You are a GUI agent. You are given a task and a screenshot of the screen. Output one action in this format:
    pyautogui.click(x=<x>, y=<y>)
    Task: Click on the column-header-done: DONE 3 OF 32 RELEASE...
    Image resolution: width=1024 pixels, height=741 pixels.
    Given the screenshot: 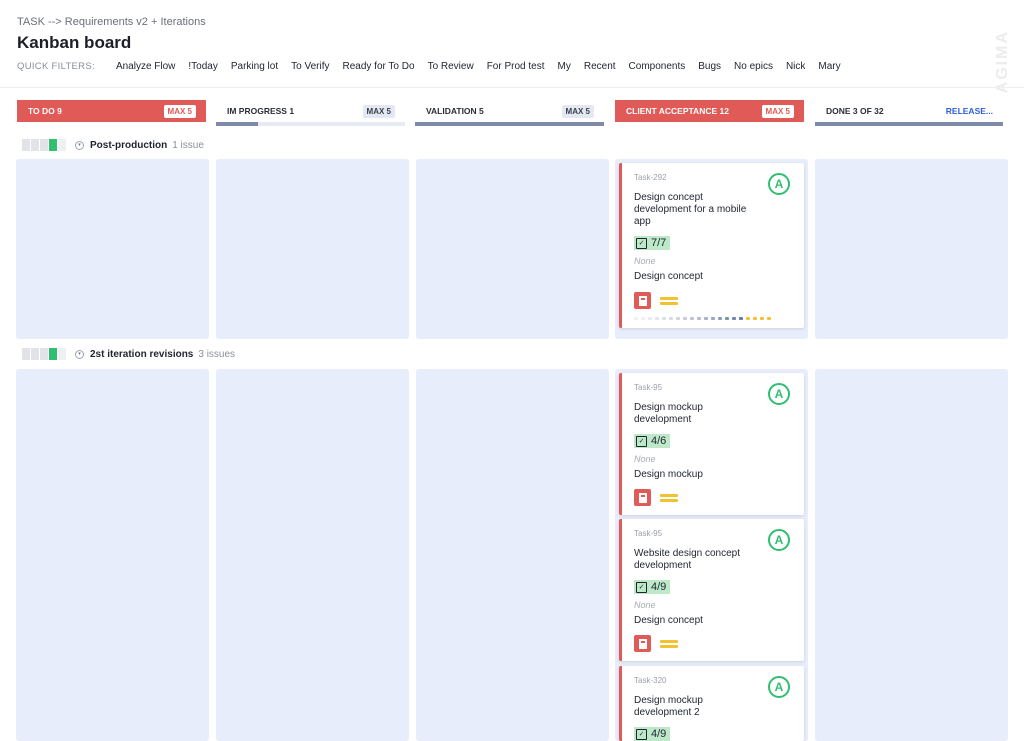 What is the action you would take?
    pyautogui.click(x=909, y=111)
    